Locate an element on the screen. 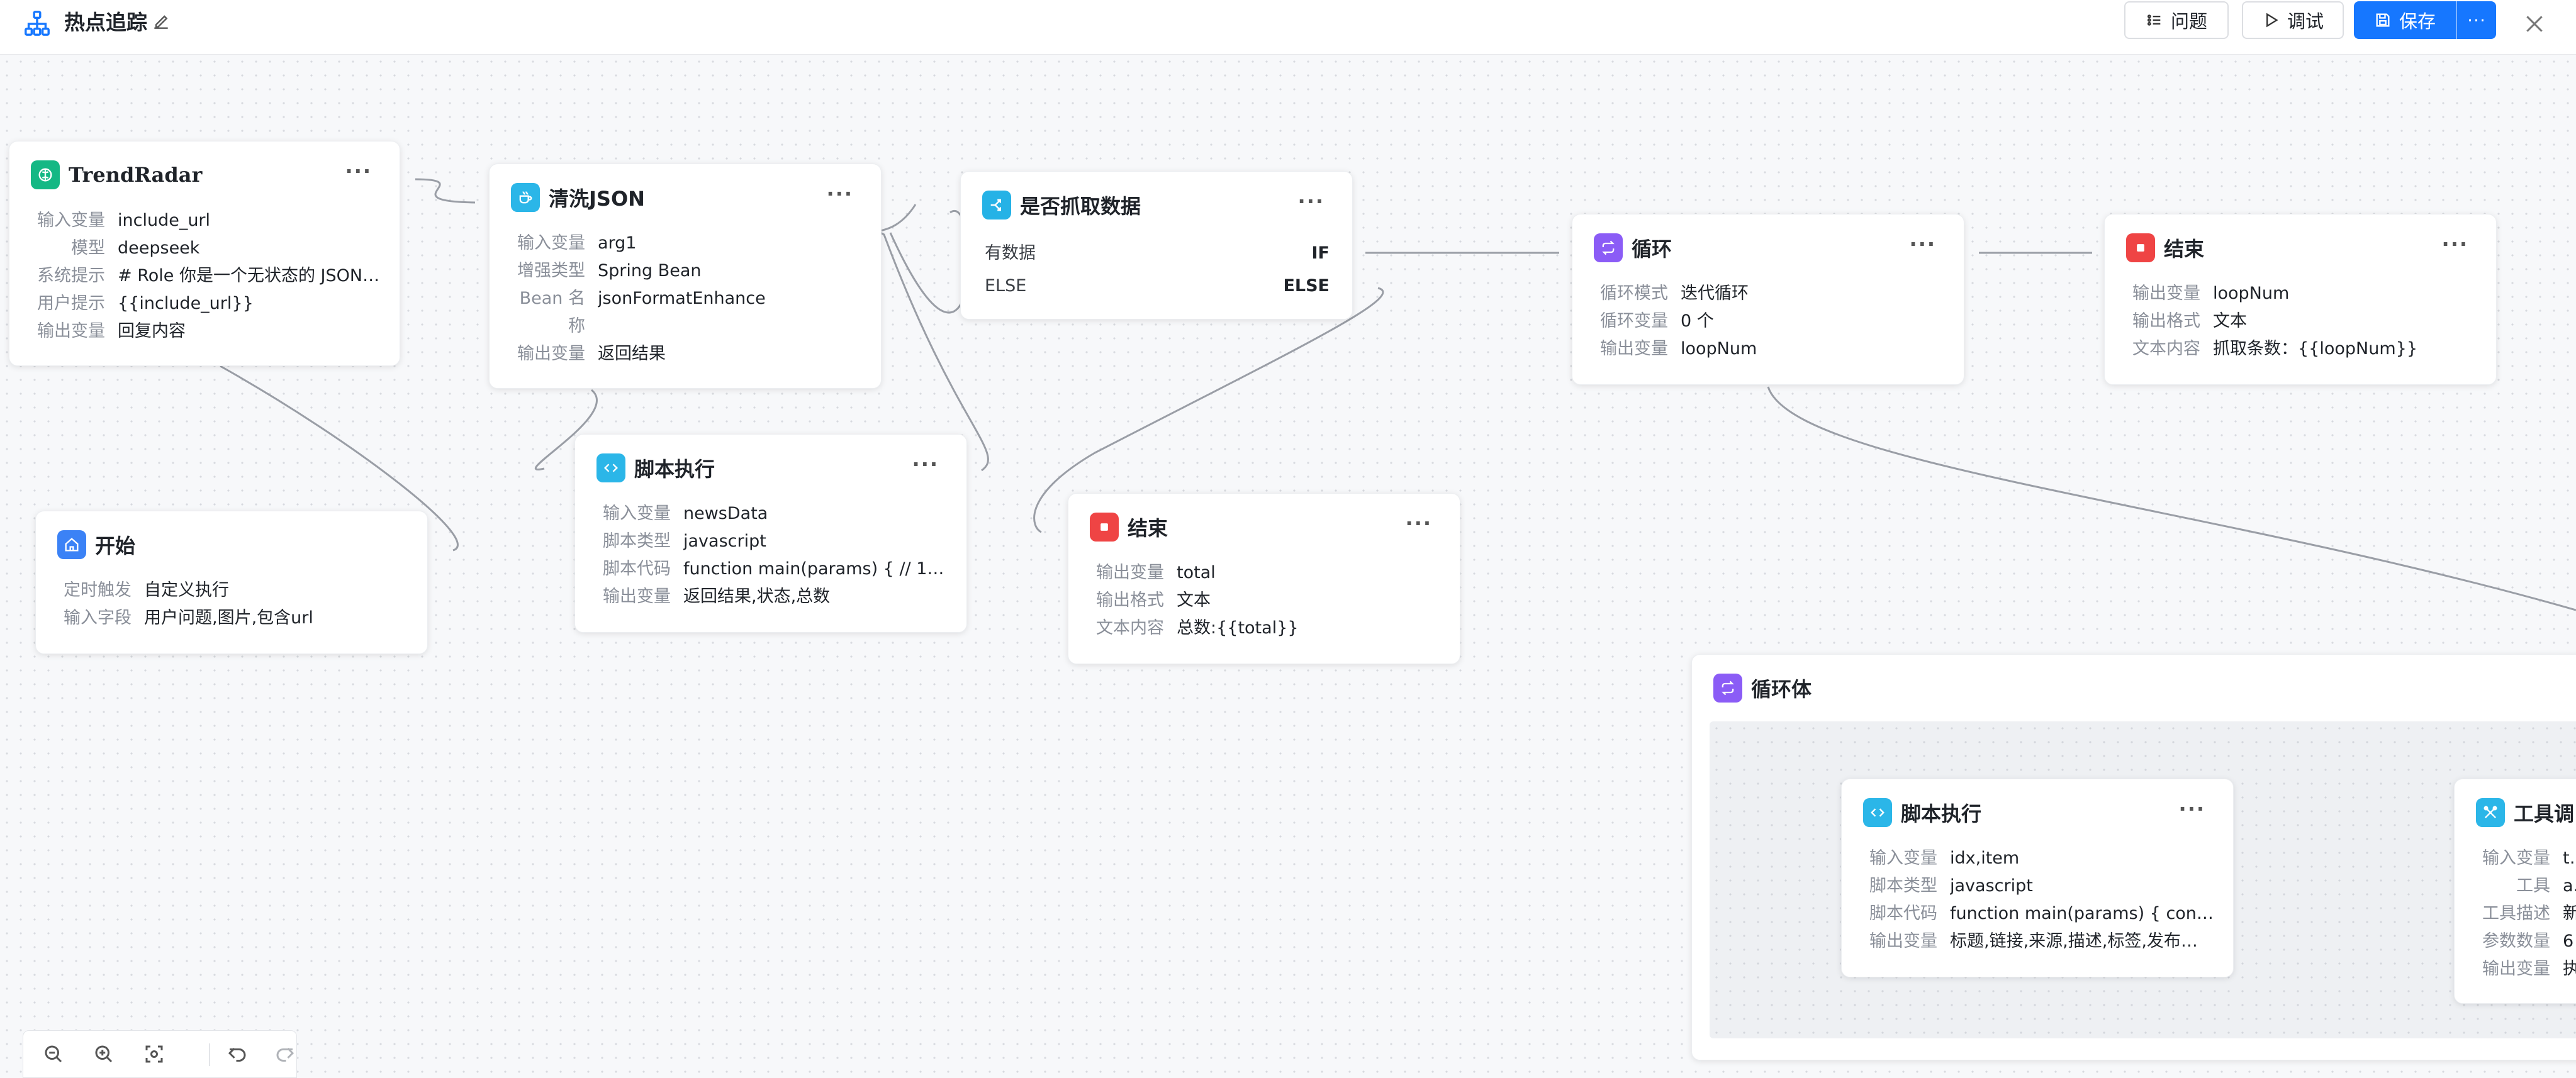 The width and height of the screenshot is (2576, 1078). node-row: 称 is located at coordinates (576, 326).